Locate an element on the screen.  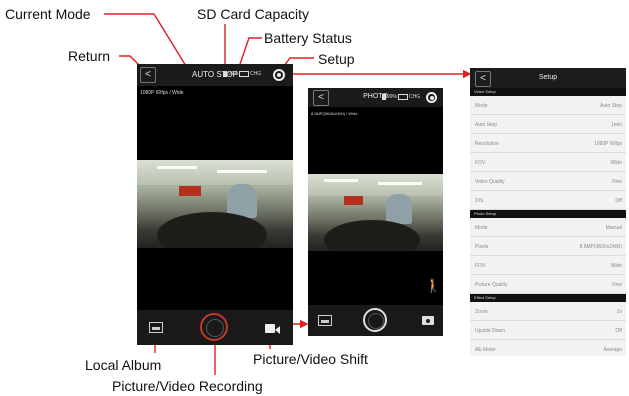
setting-key: Pixels is located at coordinates (482, 247).